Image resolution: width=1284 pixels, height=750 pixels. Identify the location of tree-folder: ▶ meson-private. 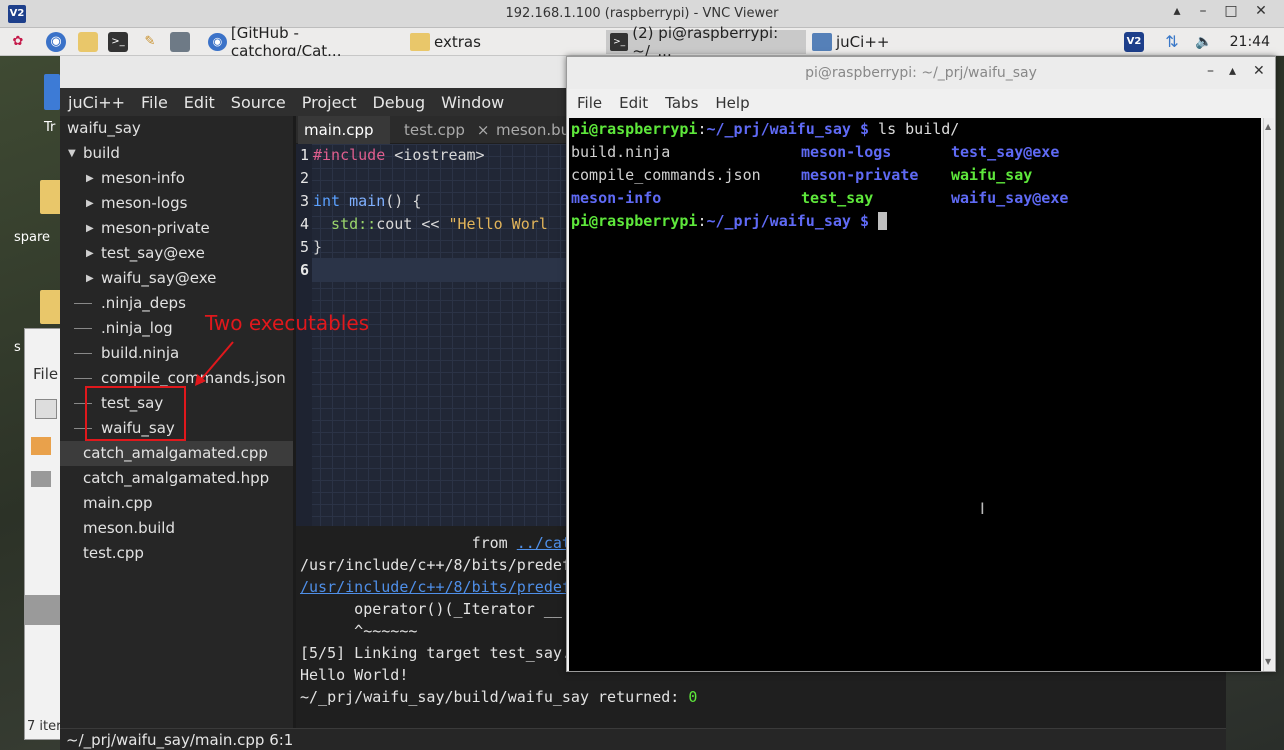
(176, 228).